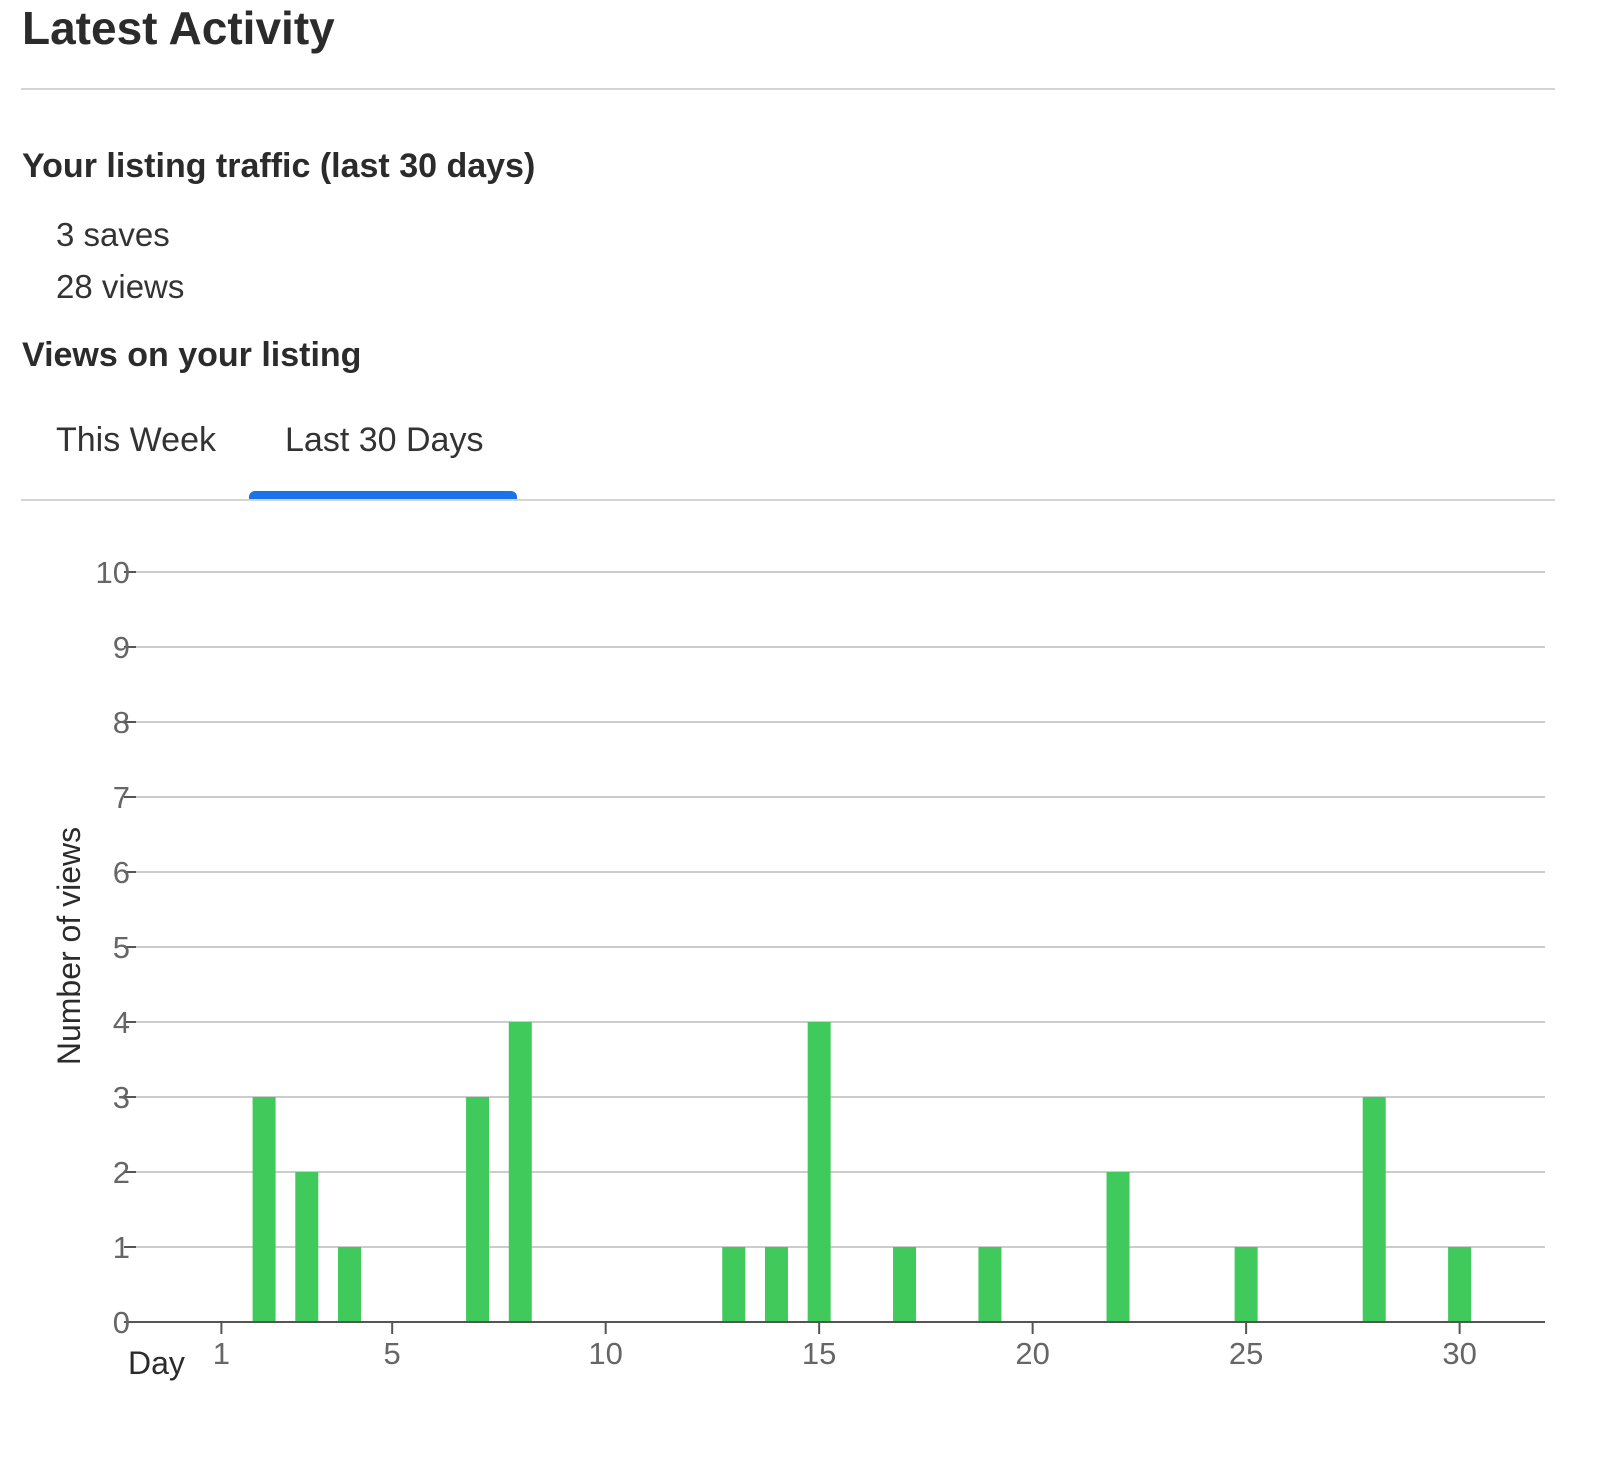 Image resolution: width=1603 pixels, height=1457 pixels. Describe the element at coordinates (1459, 1353) in the screenshot. I see `x-tick-label: 30` at that location.